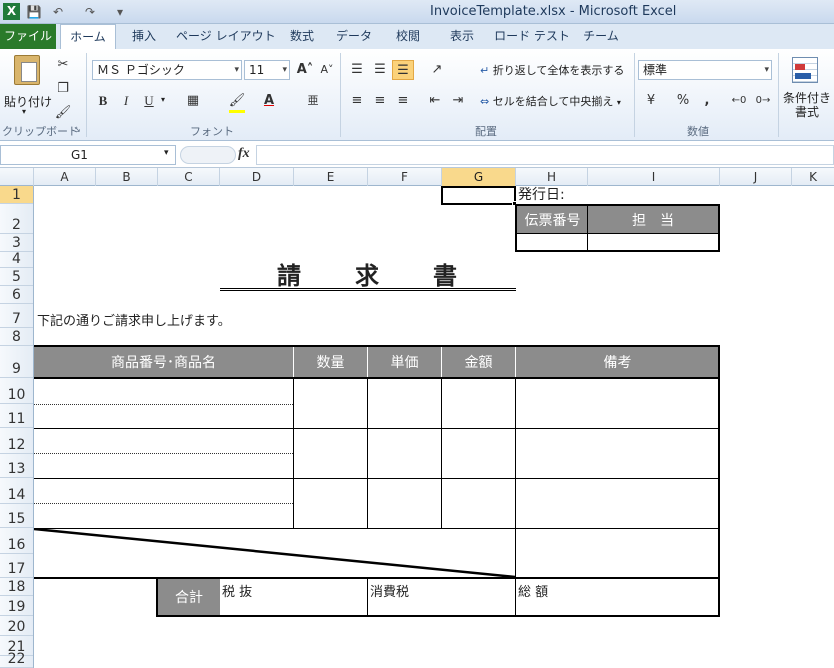 Image resolution: width=834 pixels, height=668 pixels. I want to click on orientation-icon: ↗, so click(437, 70).